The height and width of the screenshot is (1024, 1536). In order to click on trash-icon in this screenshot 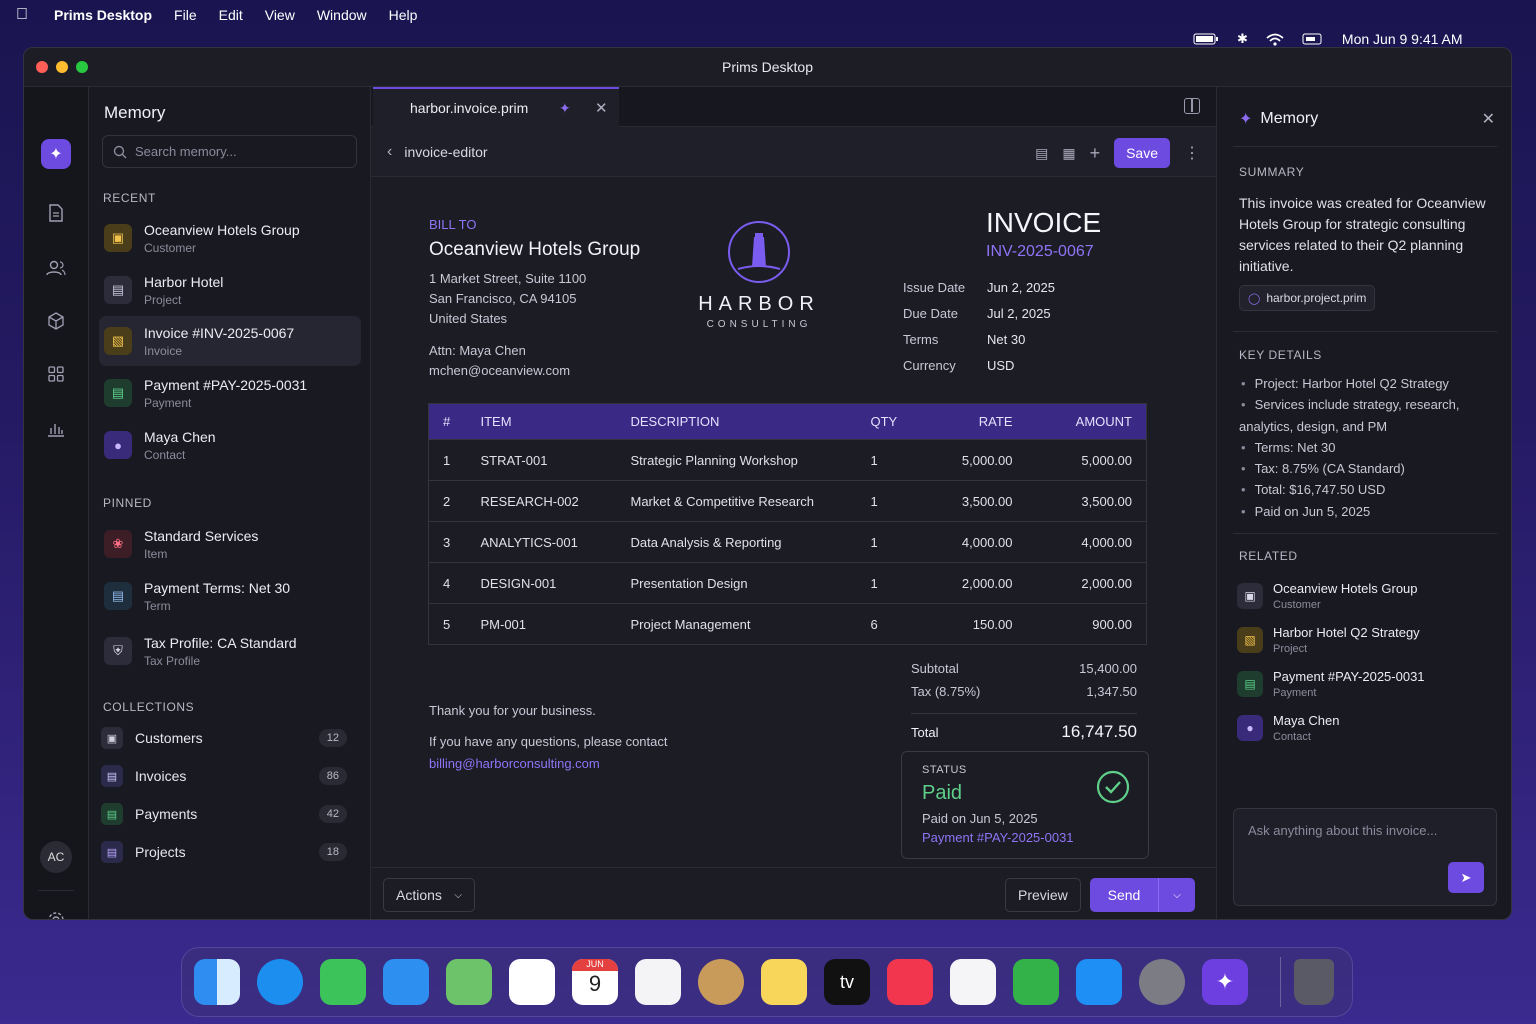, I will do `click(1314, 982)`.